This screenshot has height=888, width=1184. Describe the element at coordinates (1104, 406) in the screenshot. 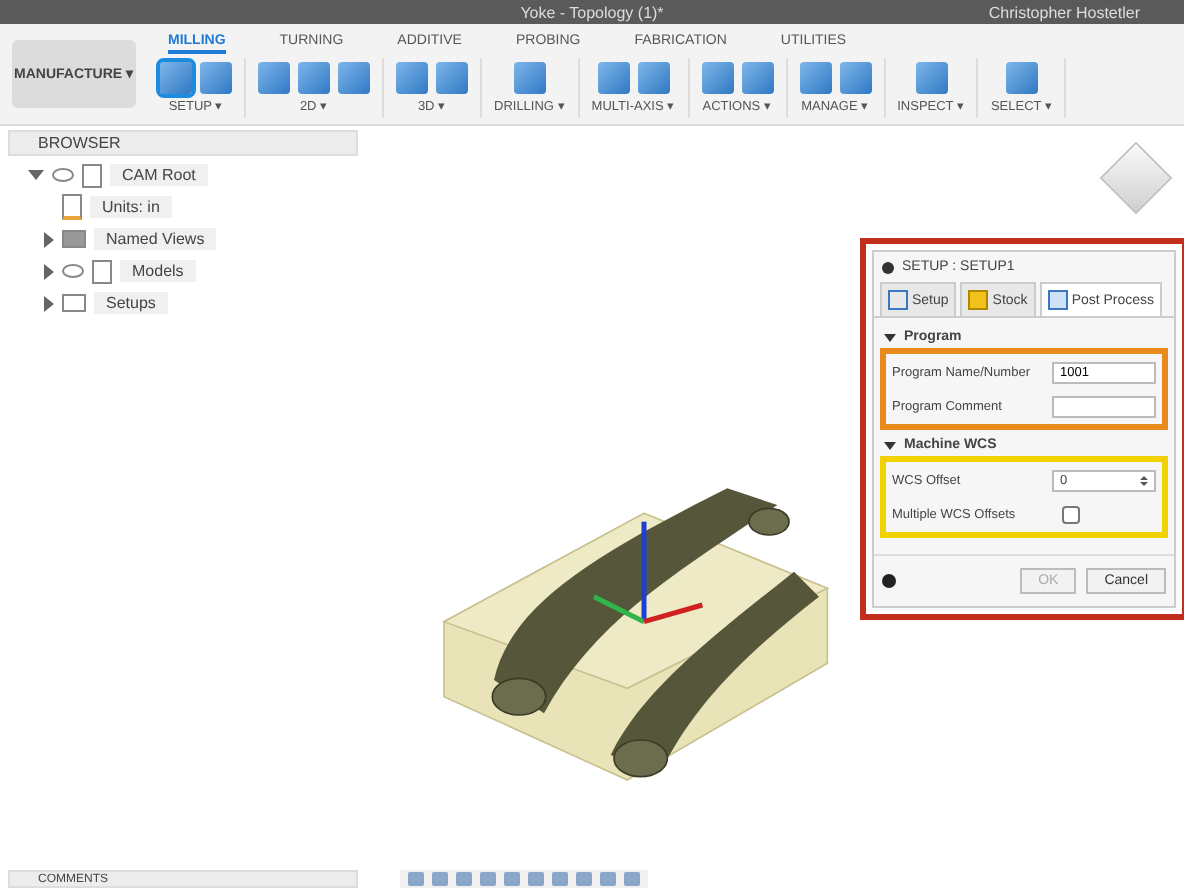

I see `input-field` at that location.